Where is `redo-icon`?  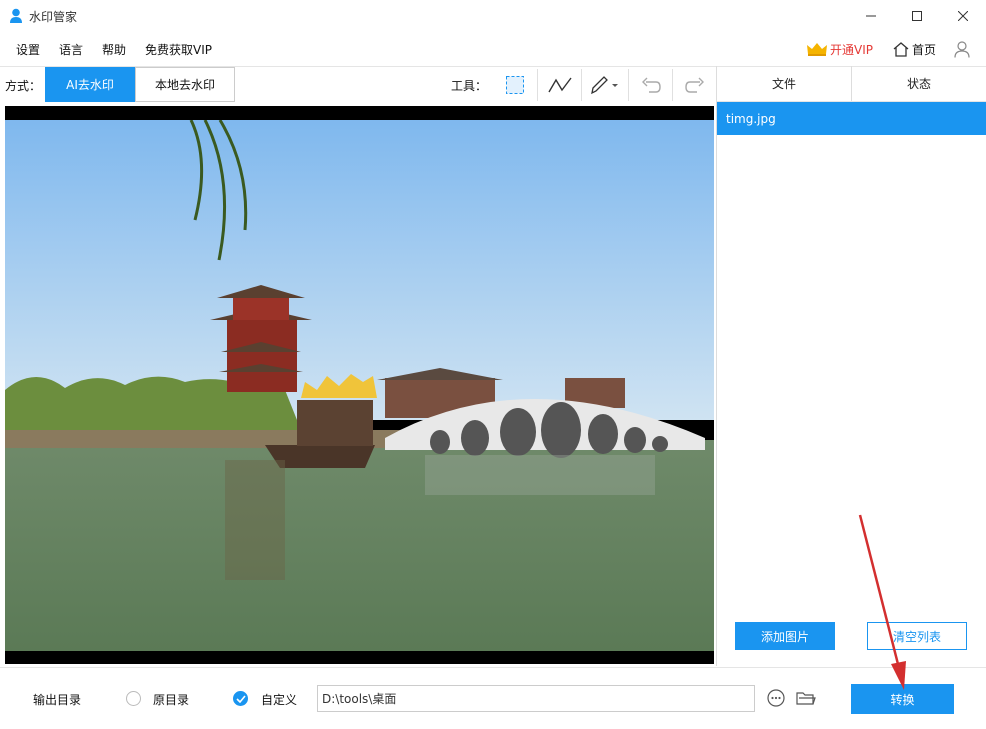 redo-icon is located at coordinates (694, 85).